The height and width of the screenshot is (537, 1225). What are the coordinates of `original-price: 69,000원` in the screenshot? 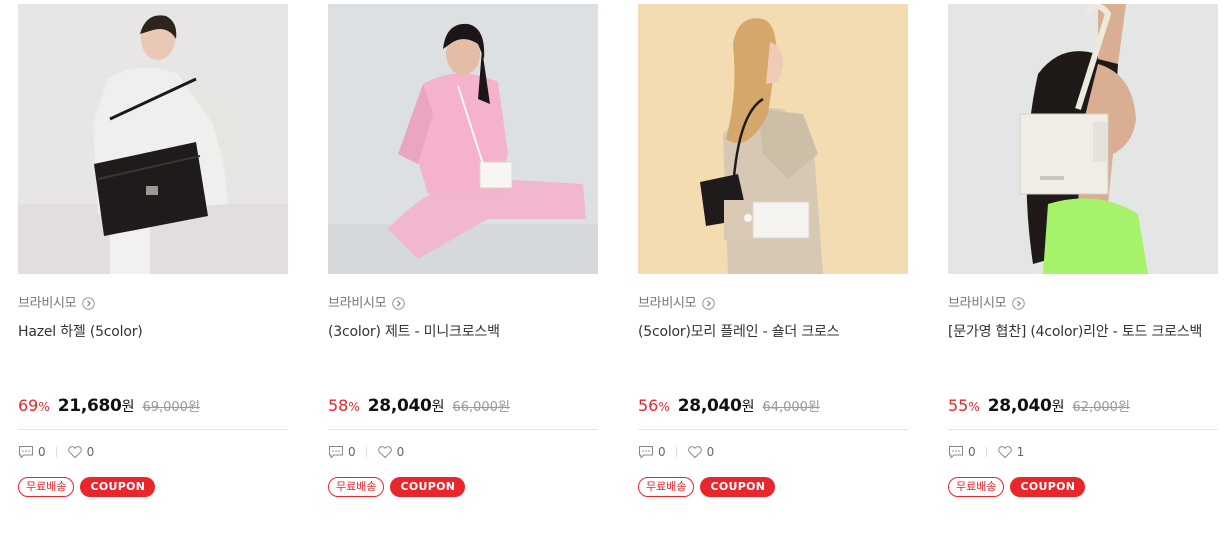 It's located at (171, 407).